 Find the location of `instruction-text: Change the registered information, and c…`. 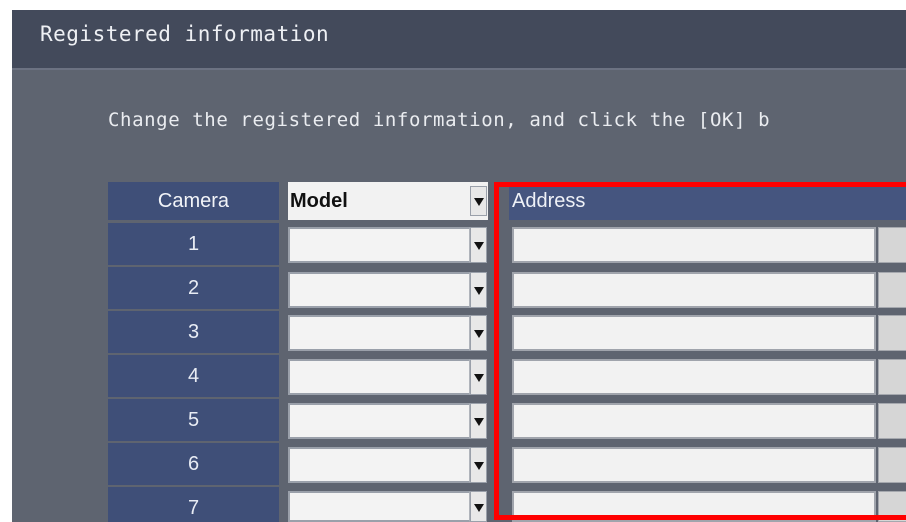

instruction-text: Change the registered information, and c… is located at coordinates (439, 120).